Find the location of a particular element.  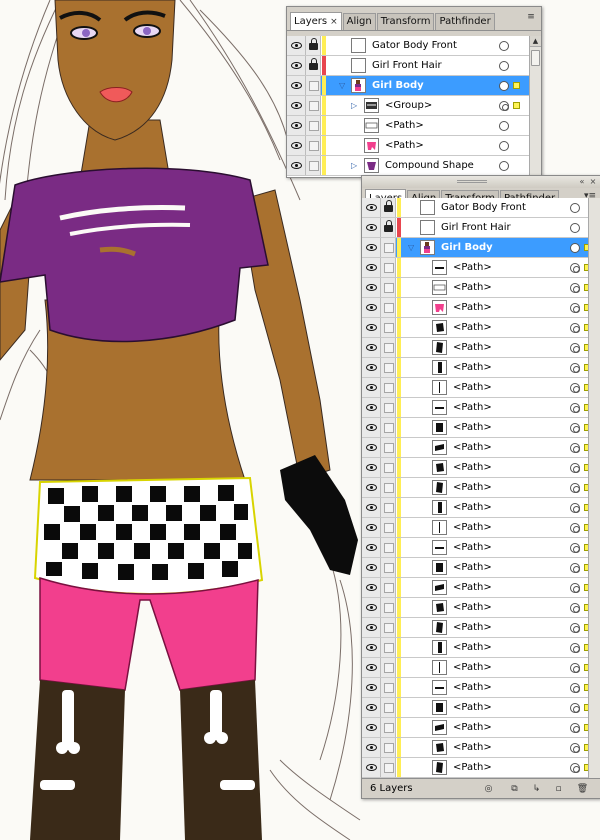

tab-layers: Layers × is located at coordinates (316, 21).